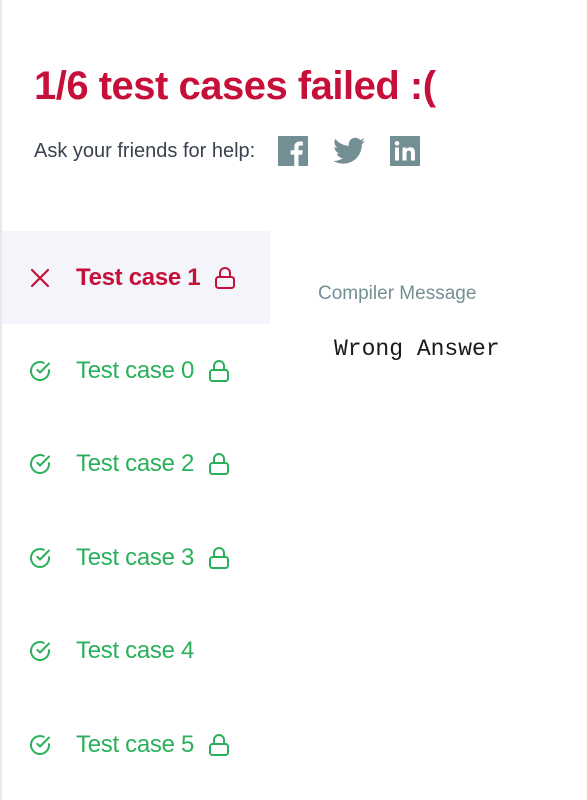 The height and width of the screenshot is (800, 587). I want to click on test-case-label-group: Test case 1, so click(156, 278).